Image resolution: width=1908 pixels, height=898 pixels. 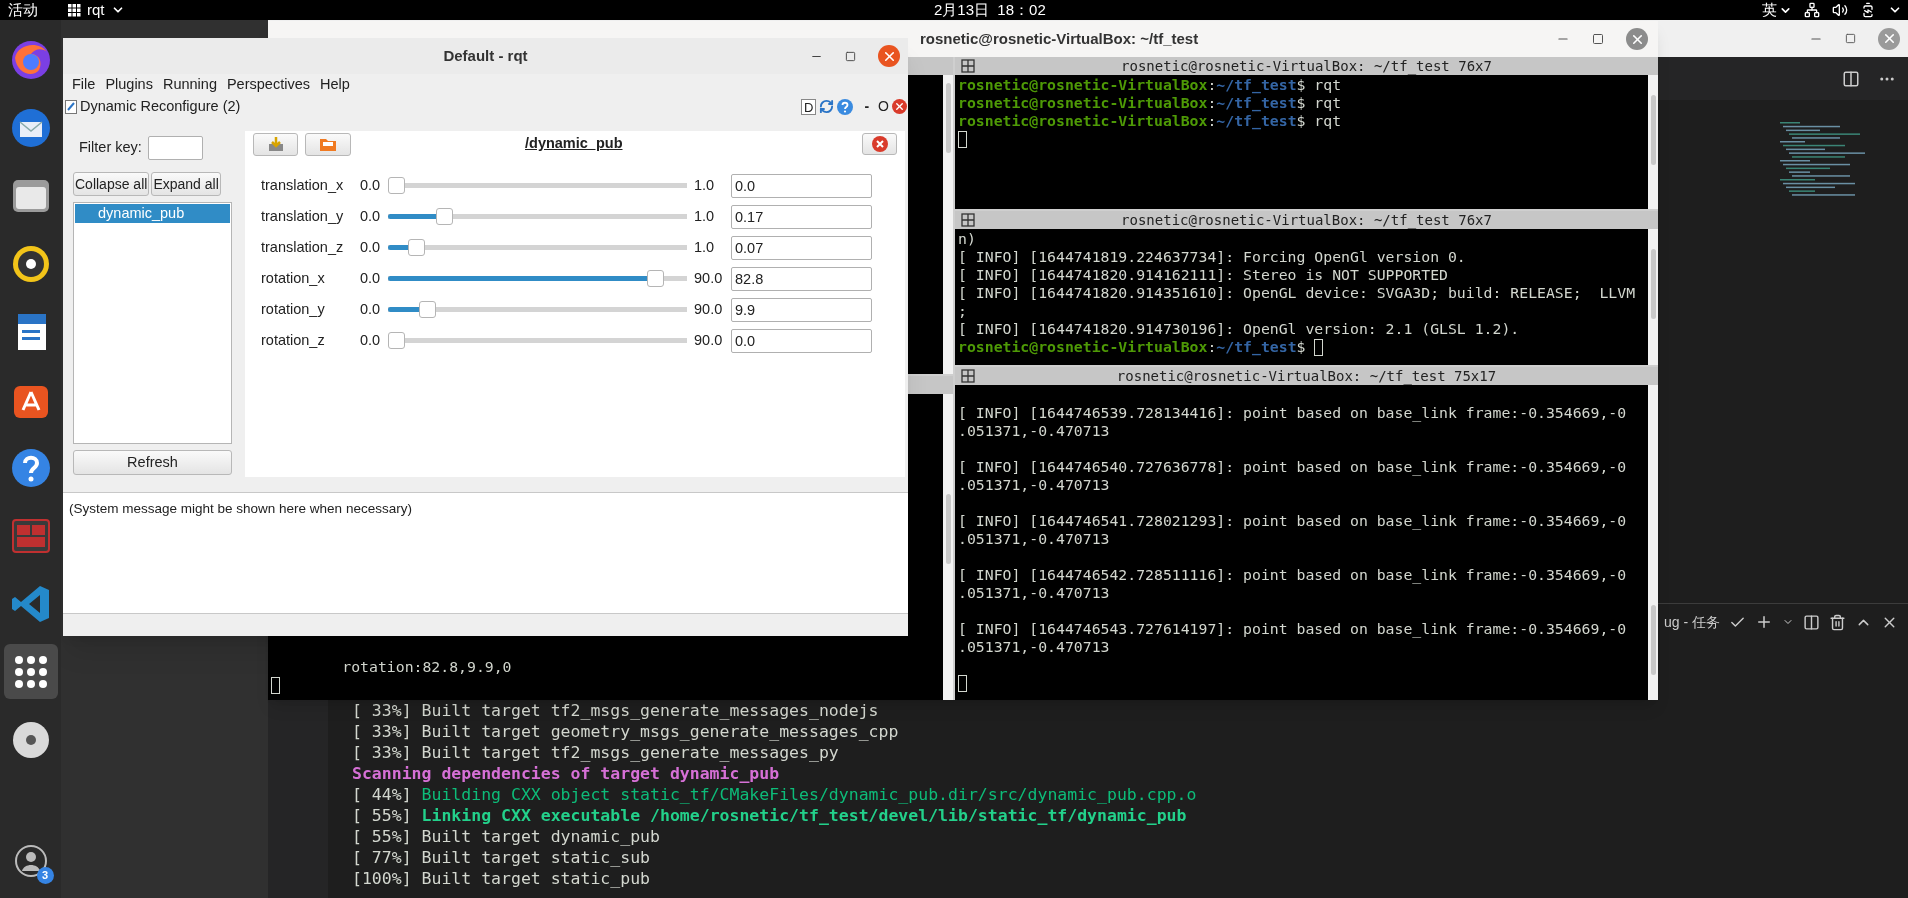 I want to click on minimize-button: -, so click(x=867, y=106).